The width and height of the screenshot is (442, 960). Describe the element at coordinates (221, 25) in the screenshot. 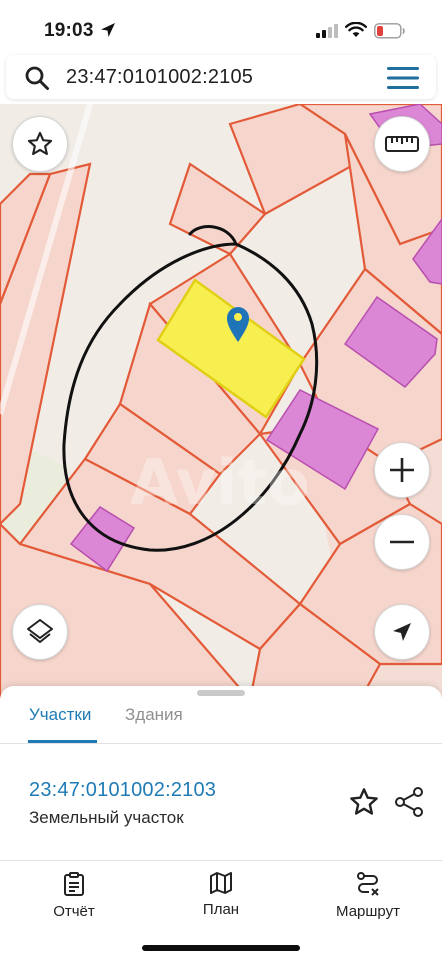

I see `status-bar: 19:03` at that location.